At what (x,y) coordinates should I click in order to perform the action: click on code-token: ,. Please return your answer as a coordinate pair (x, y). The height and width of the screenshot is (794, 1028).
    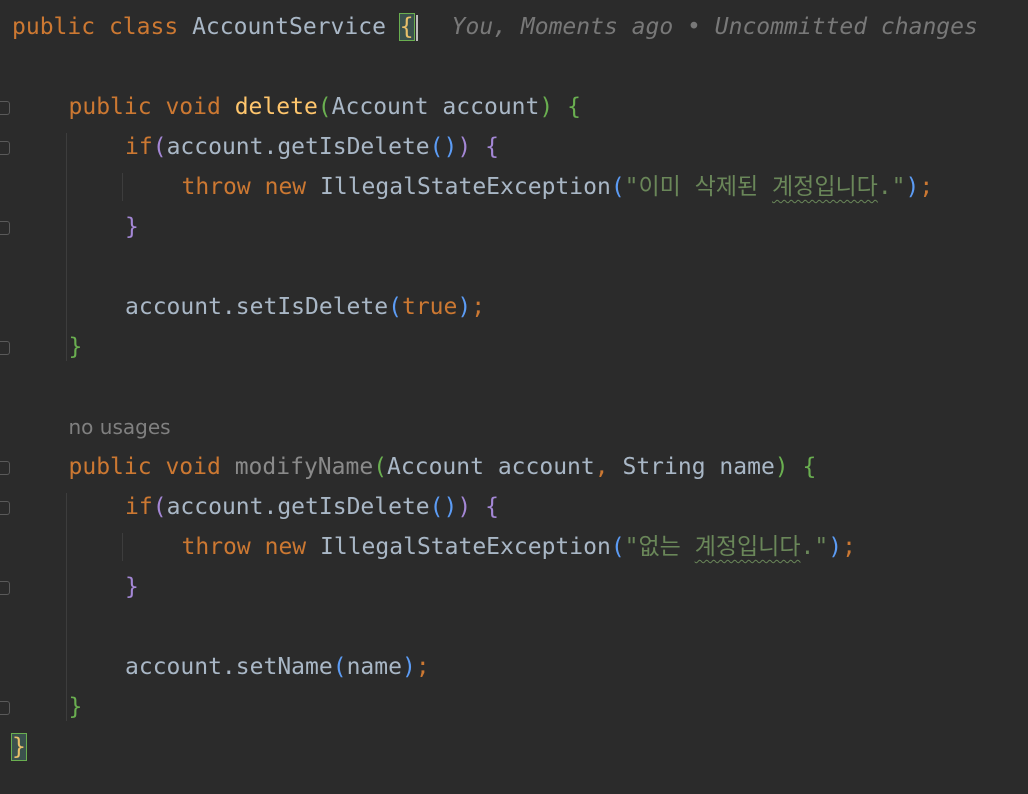
    Looking at the image, I should click on (601, 467).